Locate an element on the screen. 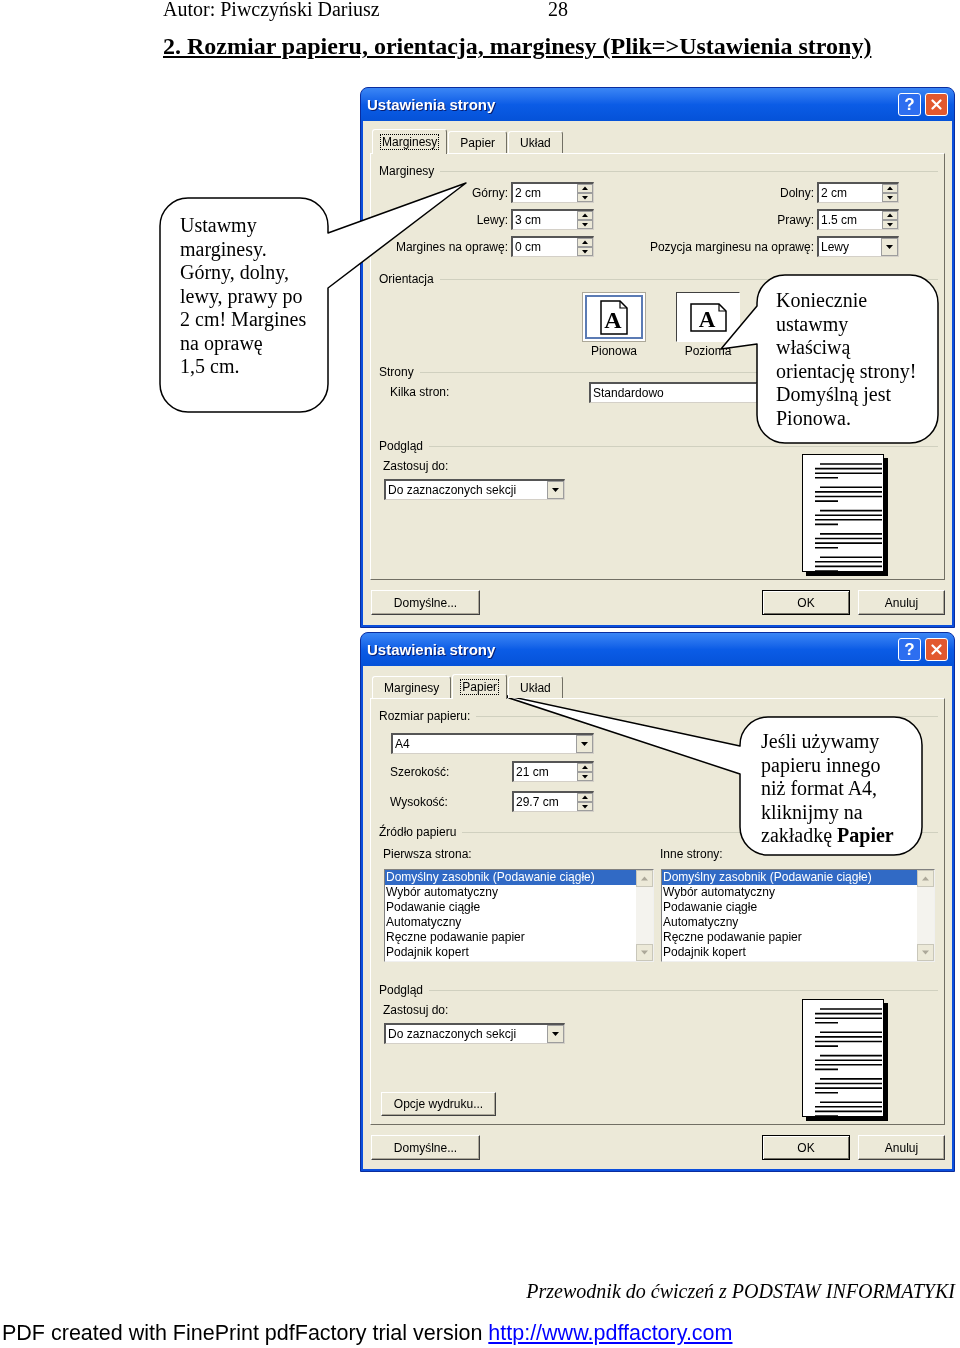 This screenshot has height=1348, width=960. spin-field: 0 cm is located at coordinates (552, 246).